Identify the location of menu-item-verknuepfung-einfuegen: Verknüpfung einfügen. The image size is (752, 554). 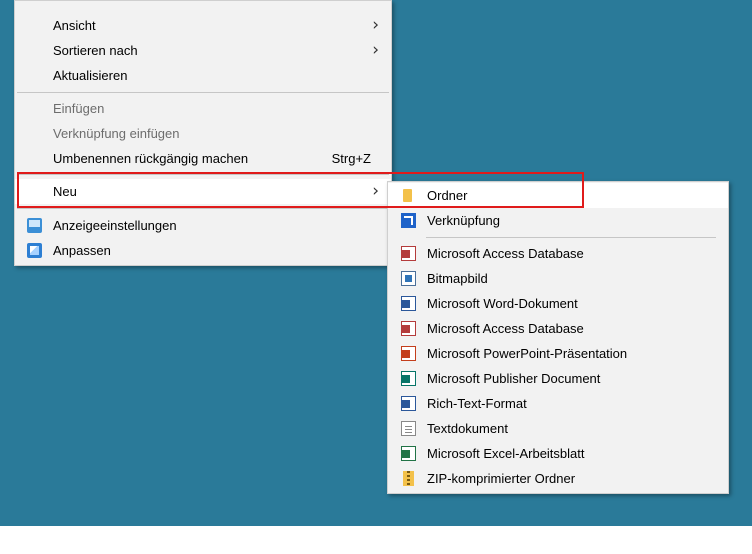
(203, 133).